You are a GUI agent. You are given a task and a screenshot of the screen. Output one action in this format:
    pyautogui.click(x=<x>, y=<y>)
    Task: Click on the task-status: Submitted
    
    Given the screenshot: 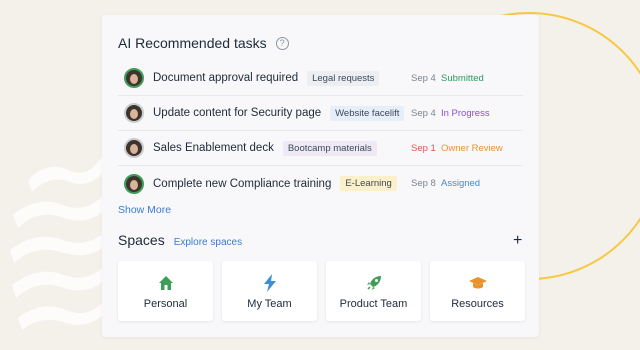 What is the action you would take?
    pyautogui.click(x=462, y=78)
    